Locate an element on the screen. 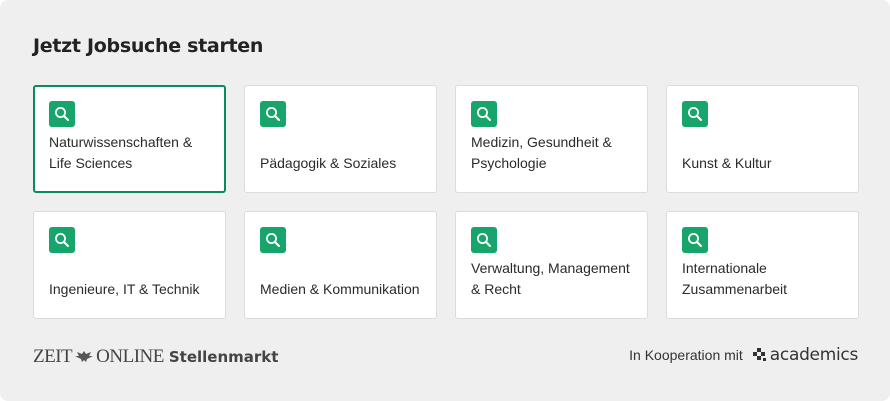  category-label: Medizin, Gesundheit & Psychologie is located at coordinates (541, 152).